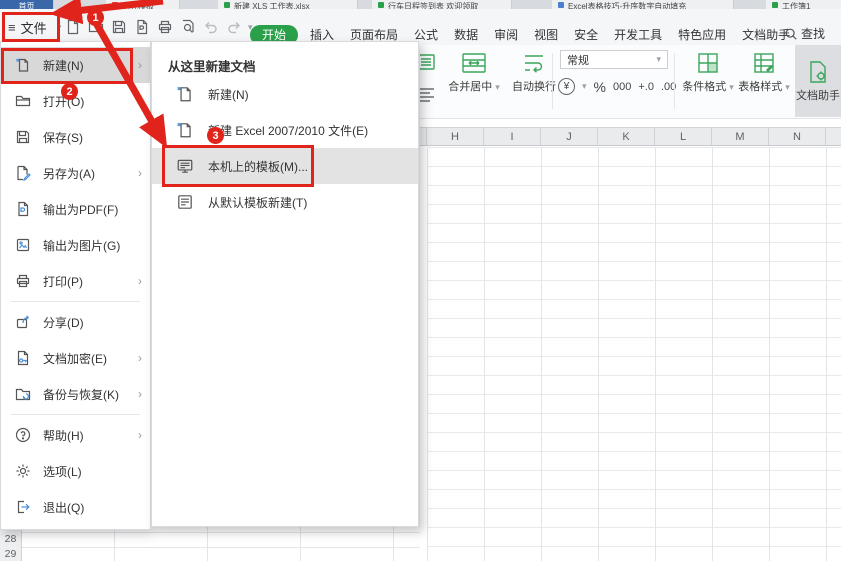  I want to click on tab-developer-tools: 开发工具, so click(638, 35).